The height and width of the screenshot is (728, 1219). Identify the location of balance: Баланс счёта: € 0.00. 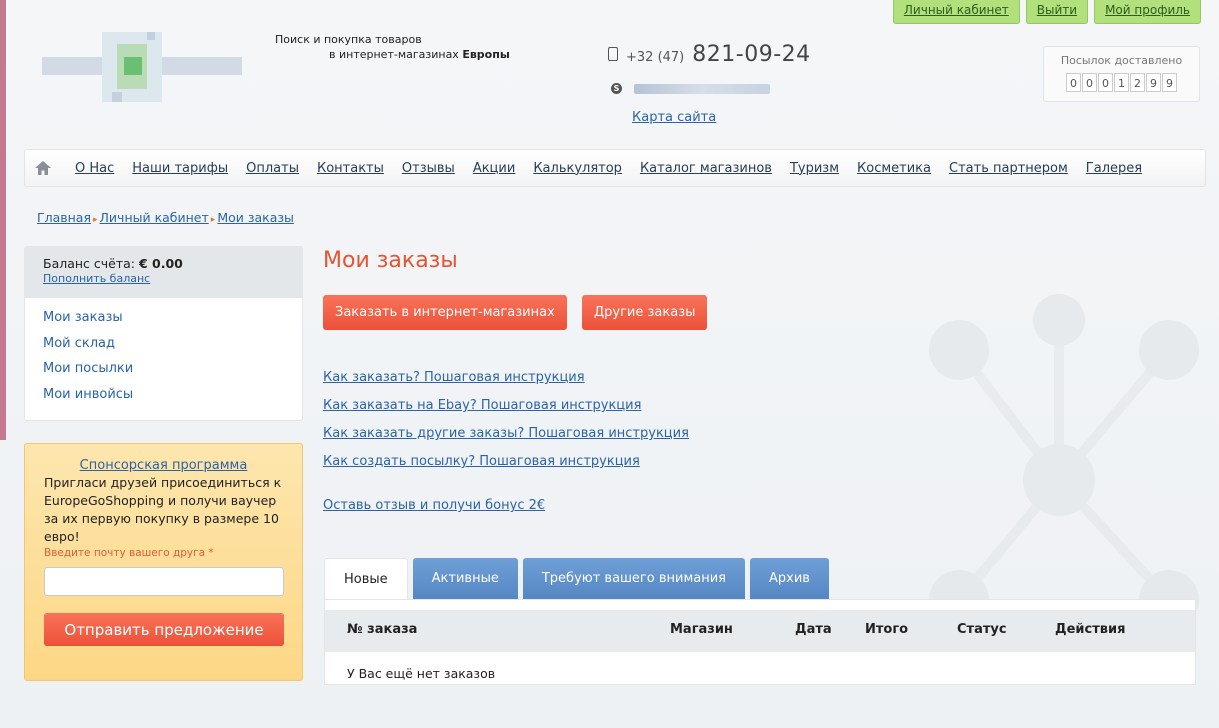
(163, 263).